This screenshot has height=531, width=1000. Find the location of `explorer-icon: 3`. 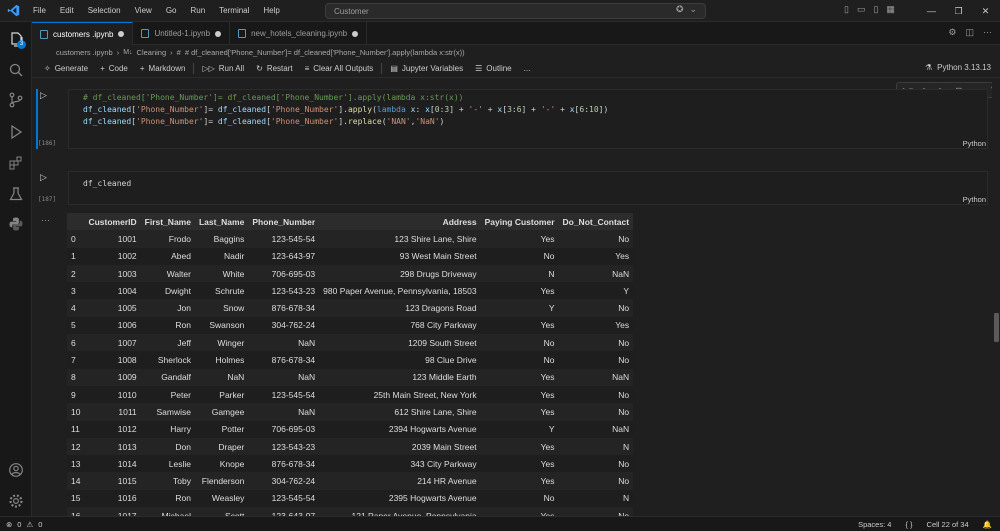

explorer-icon: 3 is located at coordinates (16, 40).